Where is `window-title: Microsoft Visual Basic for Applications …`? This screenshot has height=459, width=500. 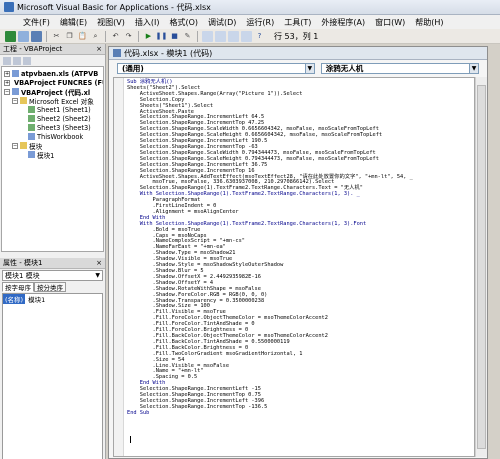 window-title: Microsoft Visual Basic for Applications … is located at coordinates (114, 7).